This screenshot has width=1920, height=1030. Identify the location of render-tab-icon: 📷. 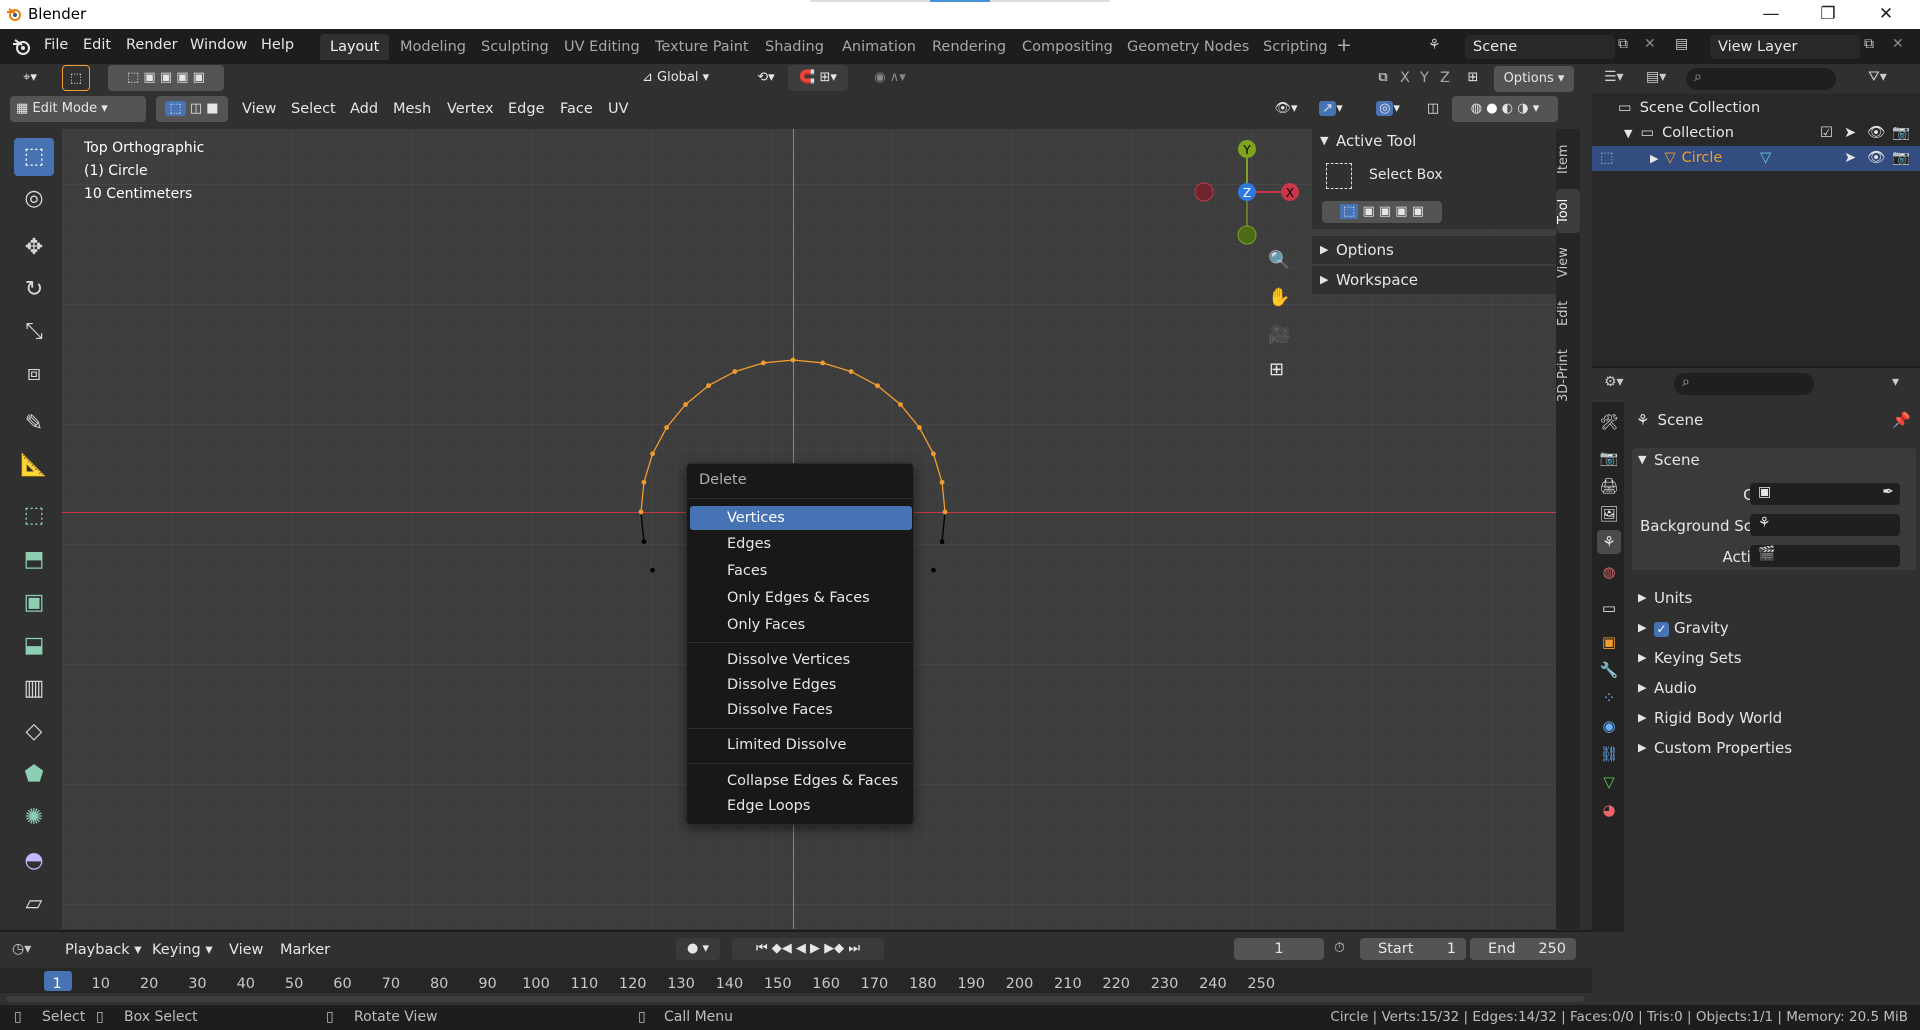
(1609, 458).